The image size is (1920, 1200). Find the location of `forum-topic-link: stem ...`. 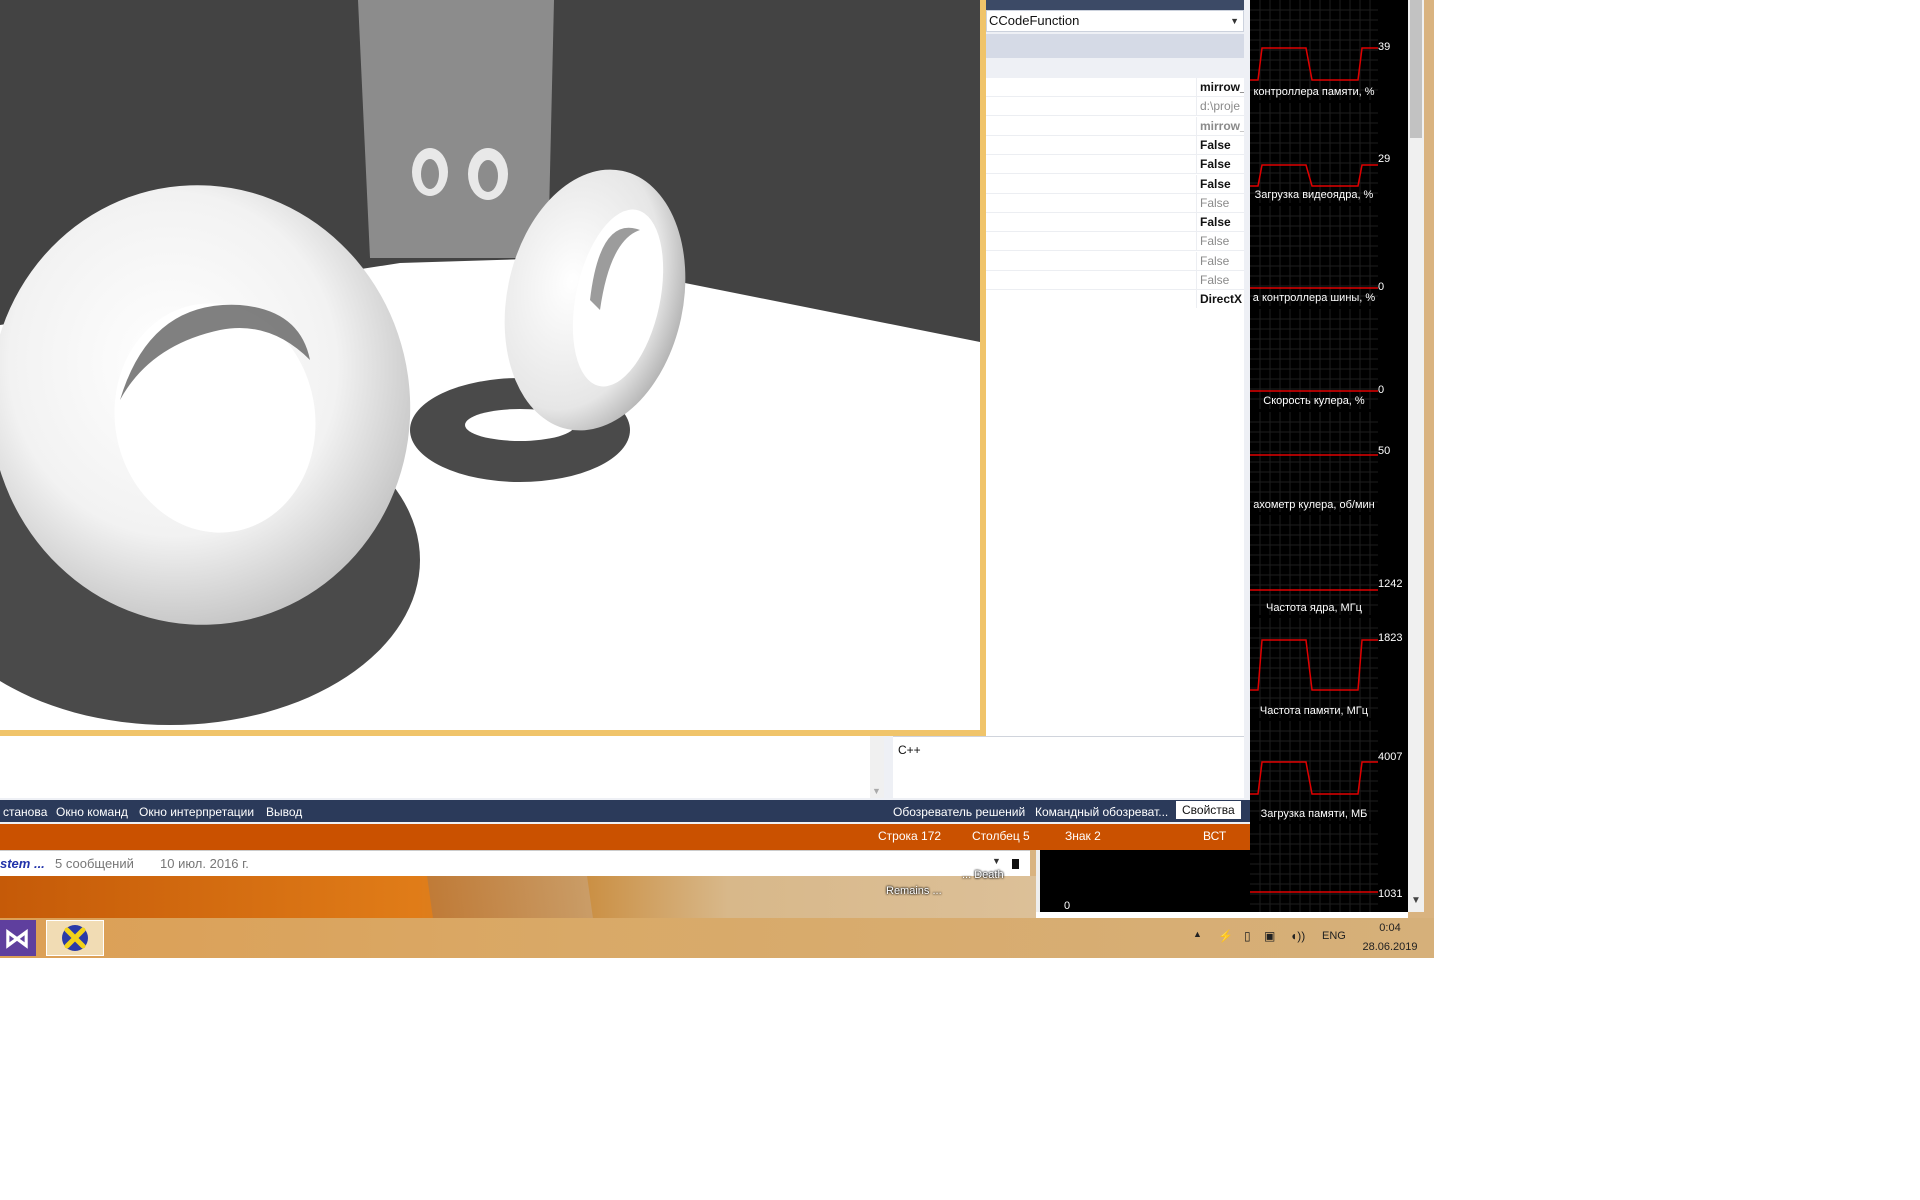

forum-topic-link: stem ... is located at coordinates (22, 863).